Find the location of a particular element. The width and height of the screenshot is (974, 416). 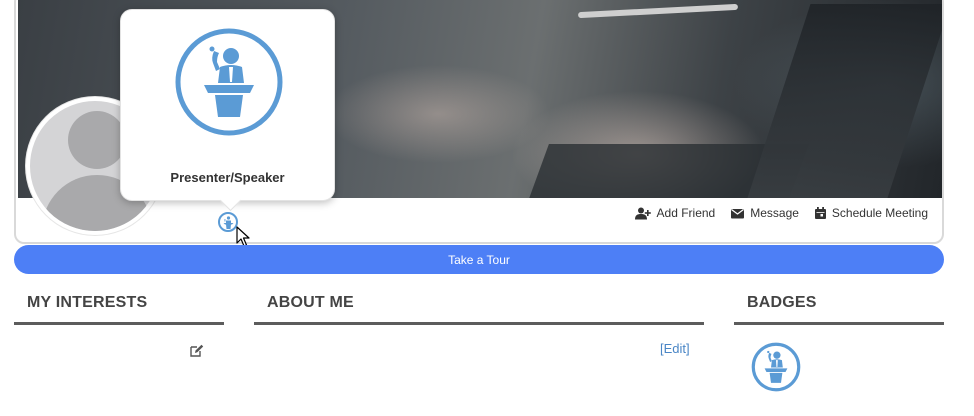

badge-tooltip-label: Presenter/Speaker is located at coordinates (227, 177).